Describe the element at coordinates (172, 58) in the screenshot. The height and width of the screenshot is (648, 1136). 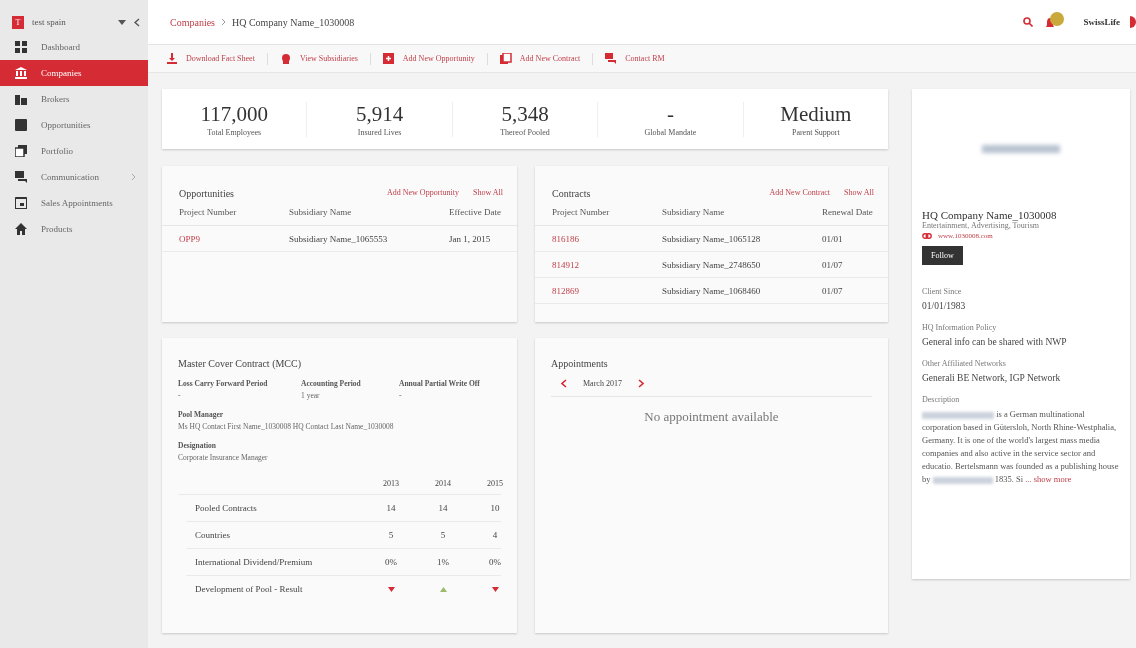
I see `download-icon` at that location.